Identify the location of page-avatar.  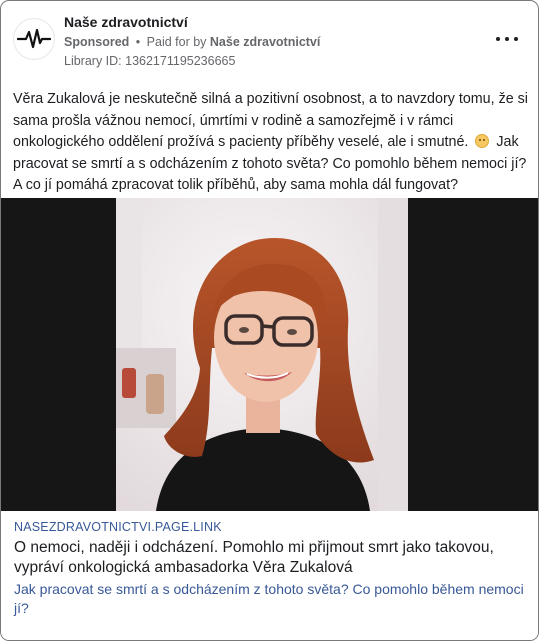
(34, 39).